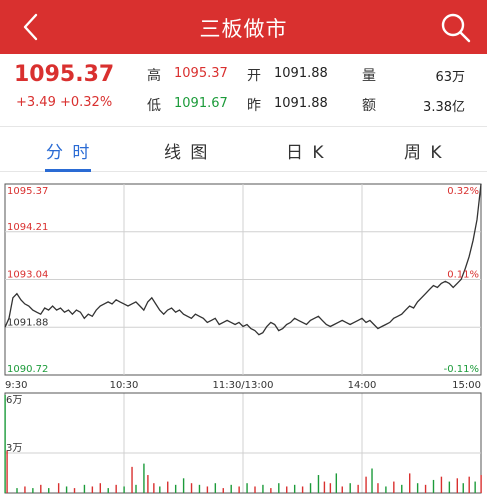 This screenshot has height=495, width=487. I want to click on y-tick-label-right: 0.32%, so click(463, 191).